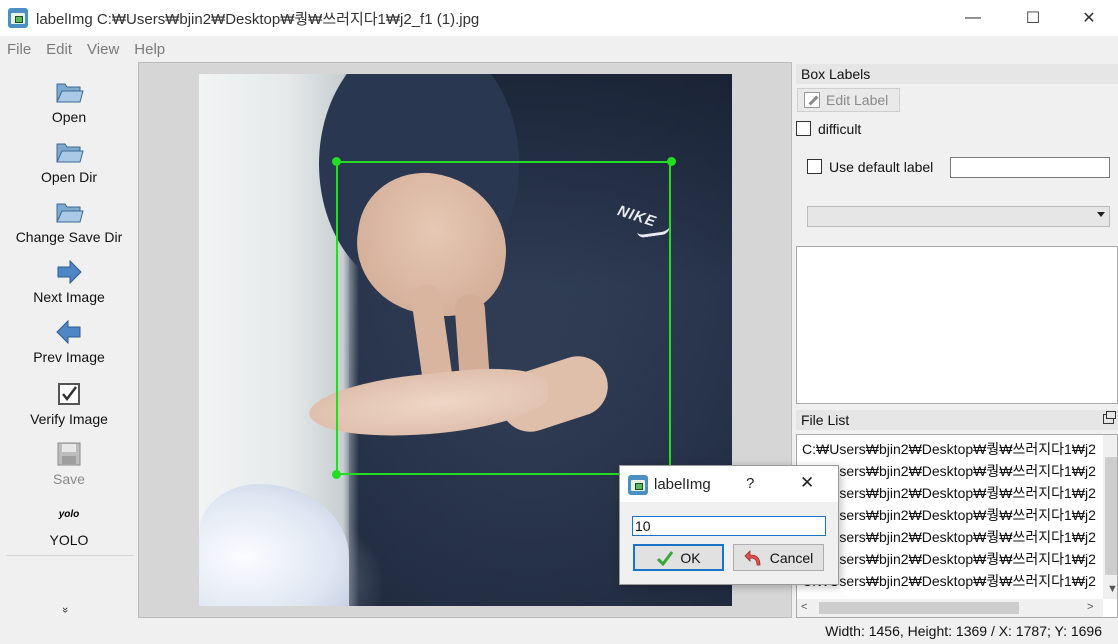  I want to click on undo-arrow-icon, so click(752, 557).